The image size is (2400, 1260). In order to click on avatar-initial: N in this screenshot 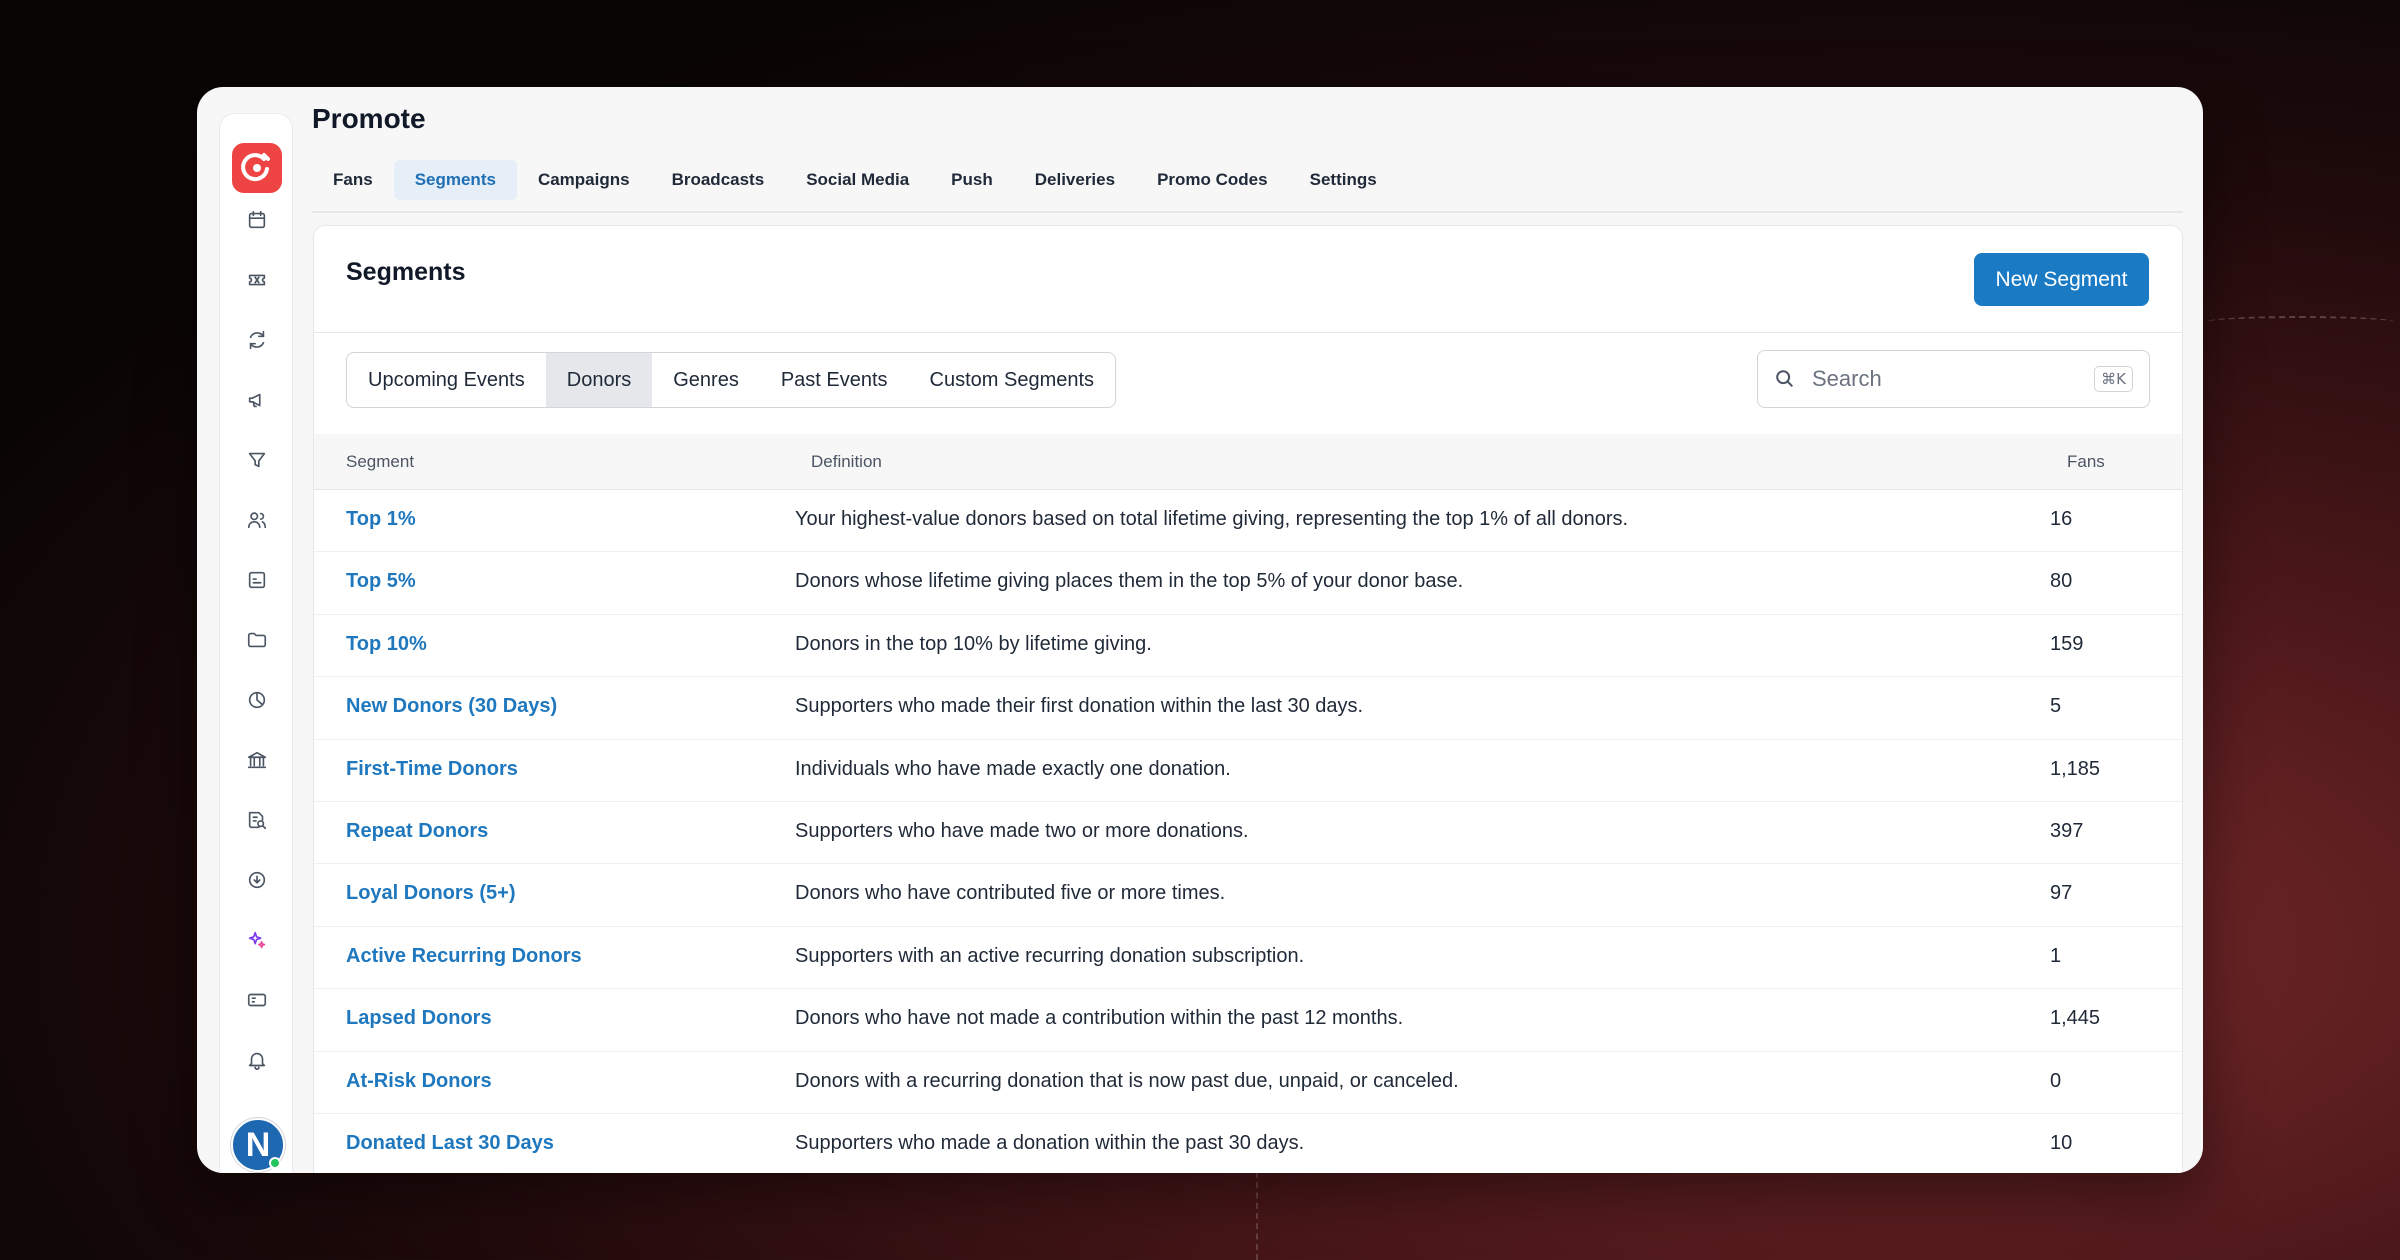, I will do `click(258, 1144)`.